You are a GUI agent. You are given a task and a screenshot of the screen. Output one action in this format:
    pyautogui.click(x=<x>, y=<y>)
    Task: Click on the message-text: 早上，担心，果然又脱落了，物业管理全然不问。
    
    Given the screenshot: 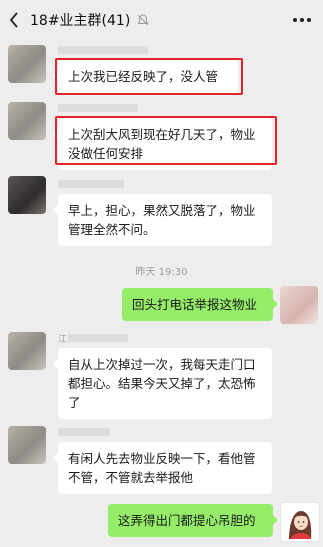 What is the action you would take?
    pyautogui.click(x=162, y=220)
    